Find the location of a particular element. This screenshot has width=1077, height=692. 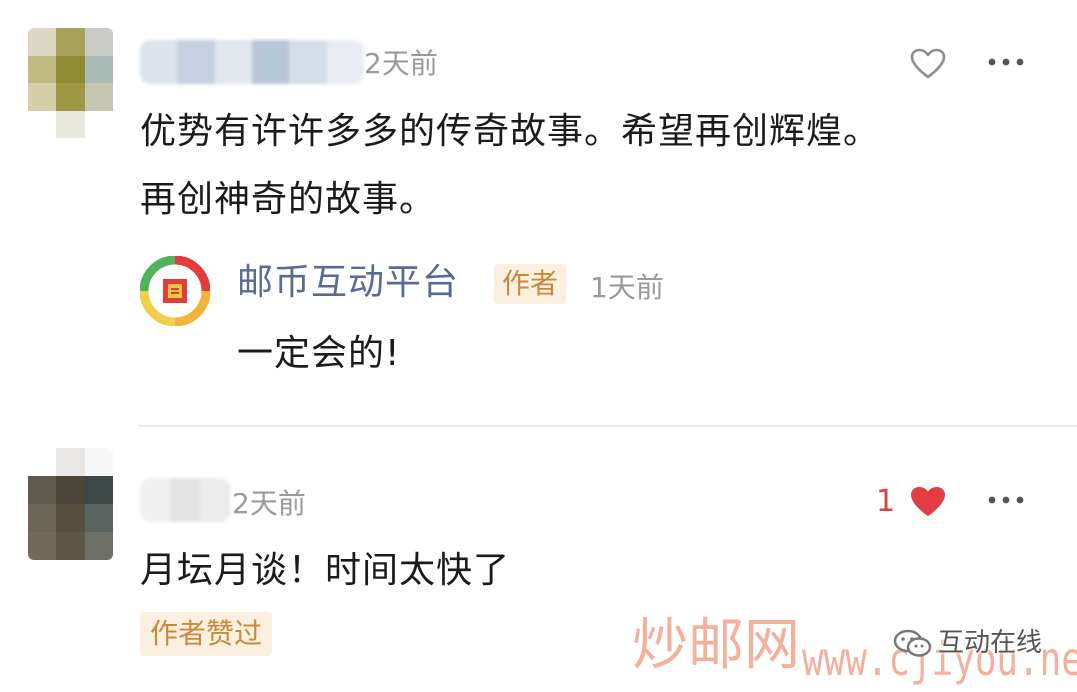

wechat-icon is located at coordinates (913, 644).